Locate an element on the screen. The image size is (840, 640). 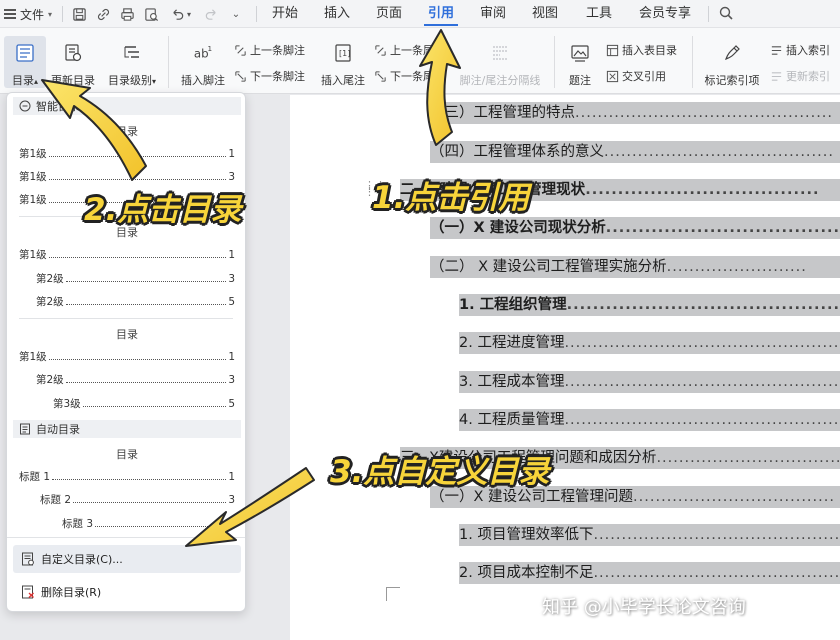
prev-footnote-label: 上一条脚注 is located at coordinates (277, 50).